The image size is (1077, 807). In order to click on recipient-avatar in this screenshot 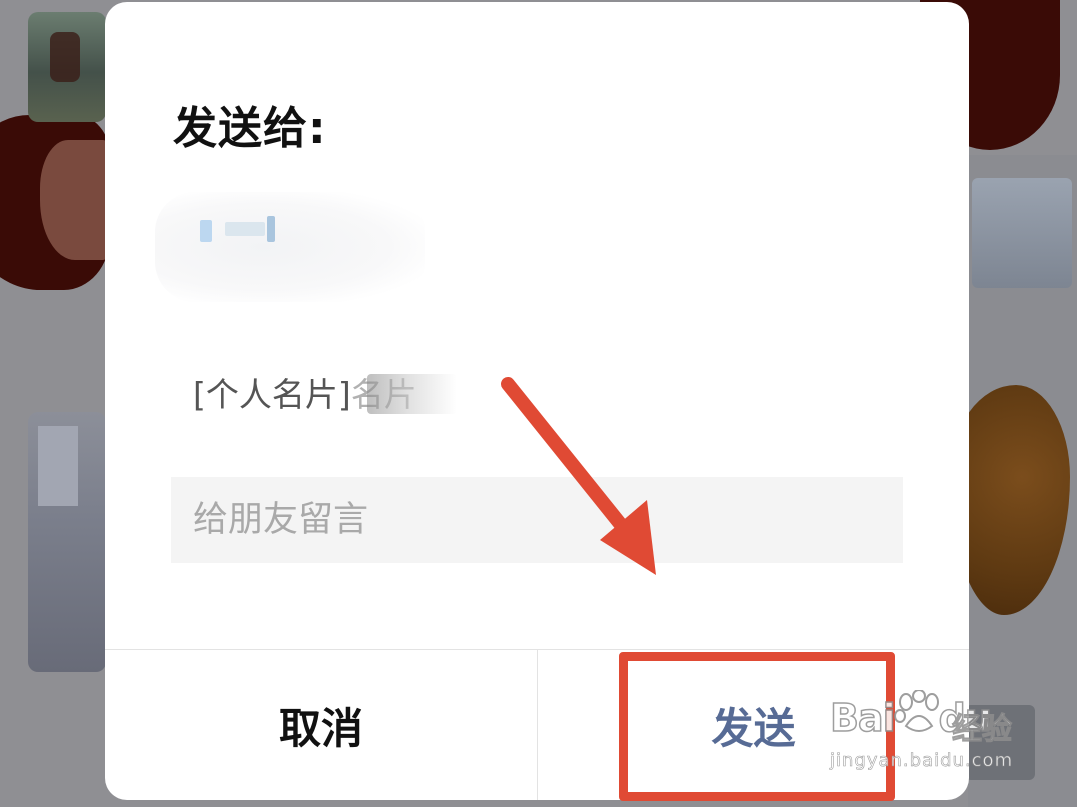, I will do `click(290, 247)`.